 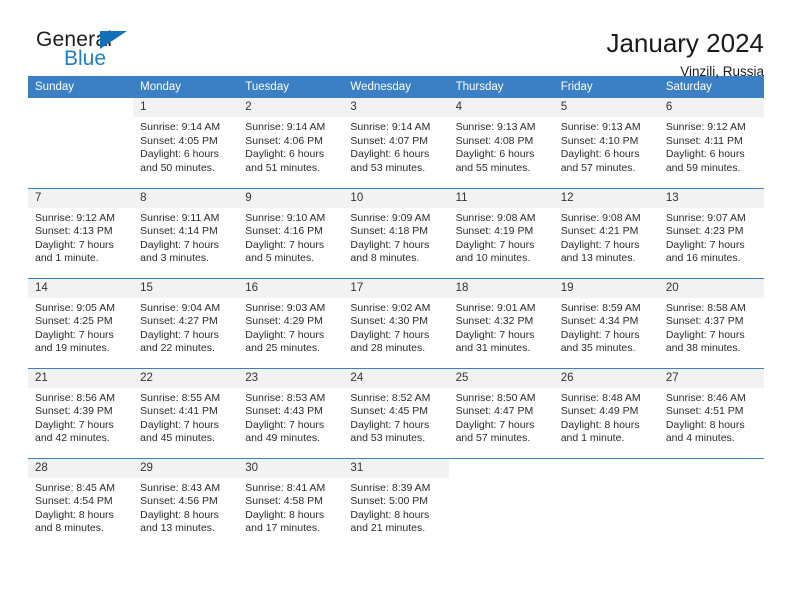 What do you see at coordinates (600, 217) in the screenshot?
I see `sunrise-text: Sunrise: 9:08 AM` at bounding box center [600, 217].